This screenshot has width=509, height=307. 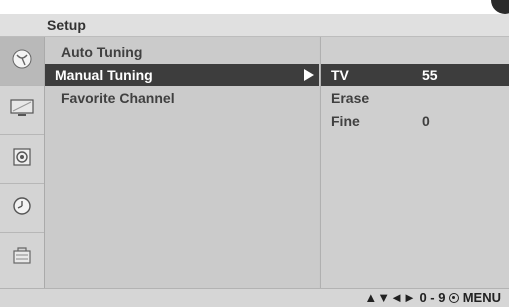 What do you see at coordinates (481, 297) in the screenshot?
I see `menu-key-label: MENU` at bounding box center [481, 297].